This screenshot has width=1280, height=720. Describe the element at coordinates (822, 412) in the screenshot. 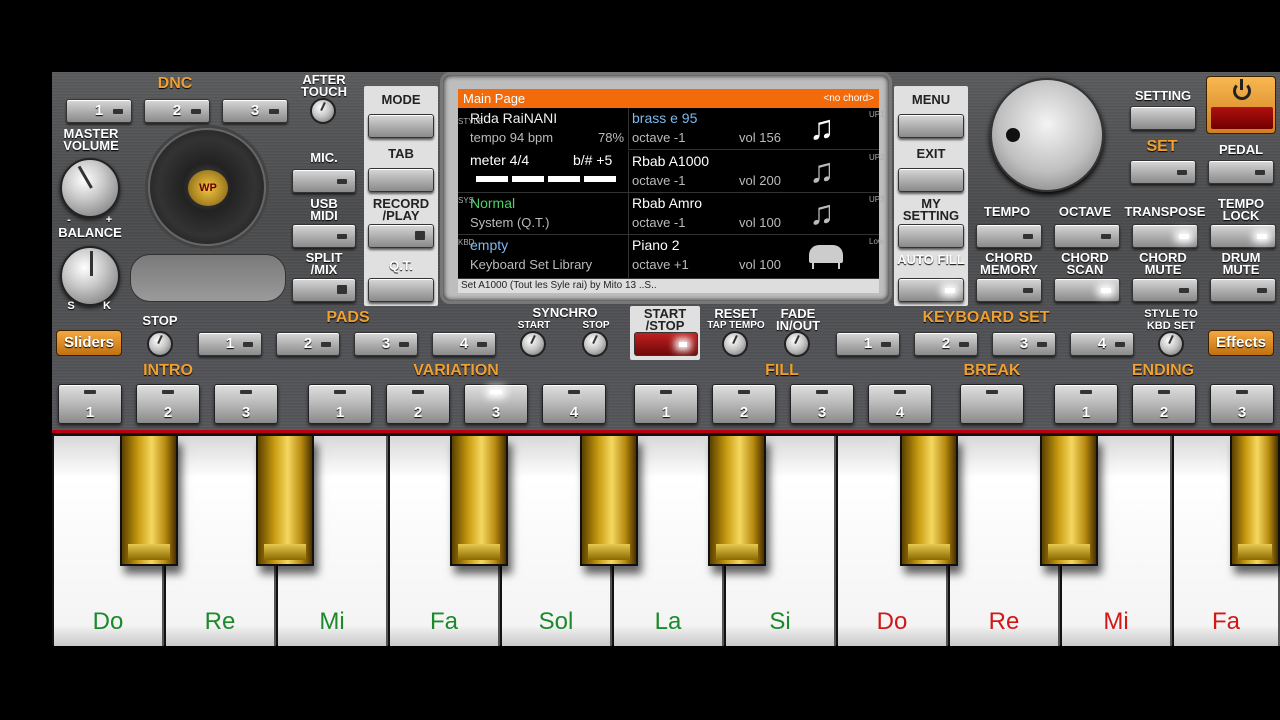

I see `fill-button-3-label: 3` at that location.